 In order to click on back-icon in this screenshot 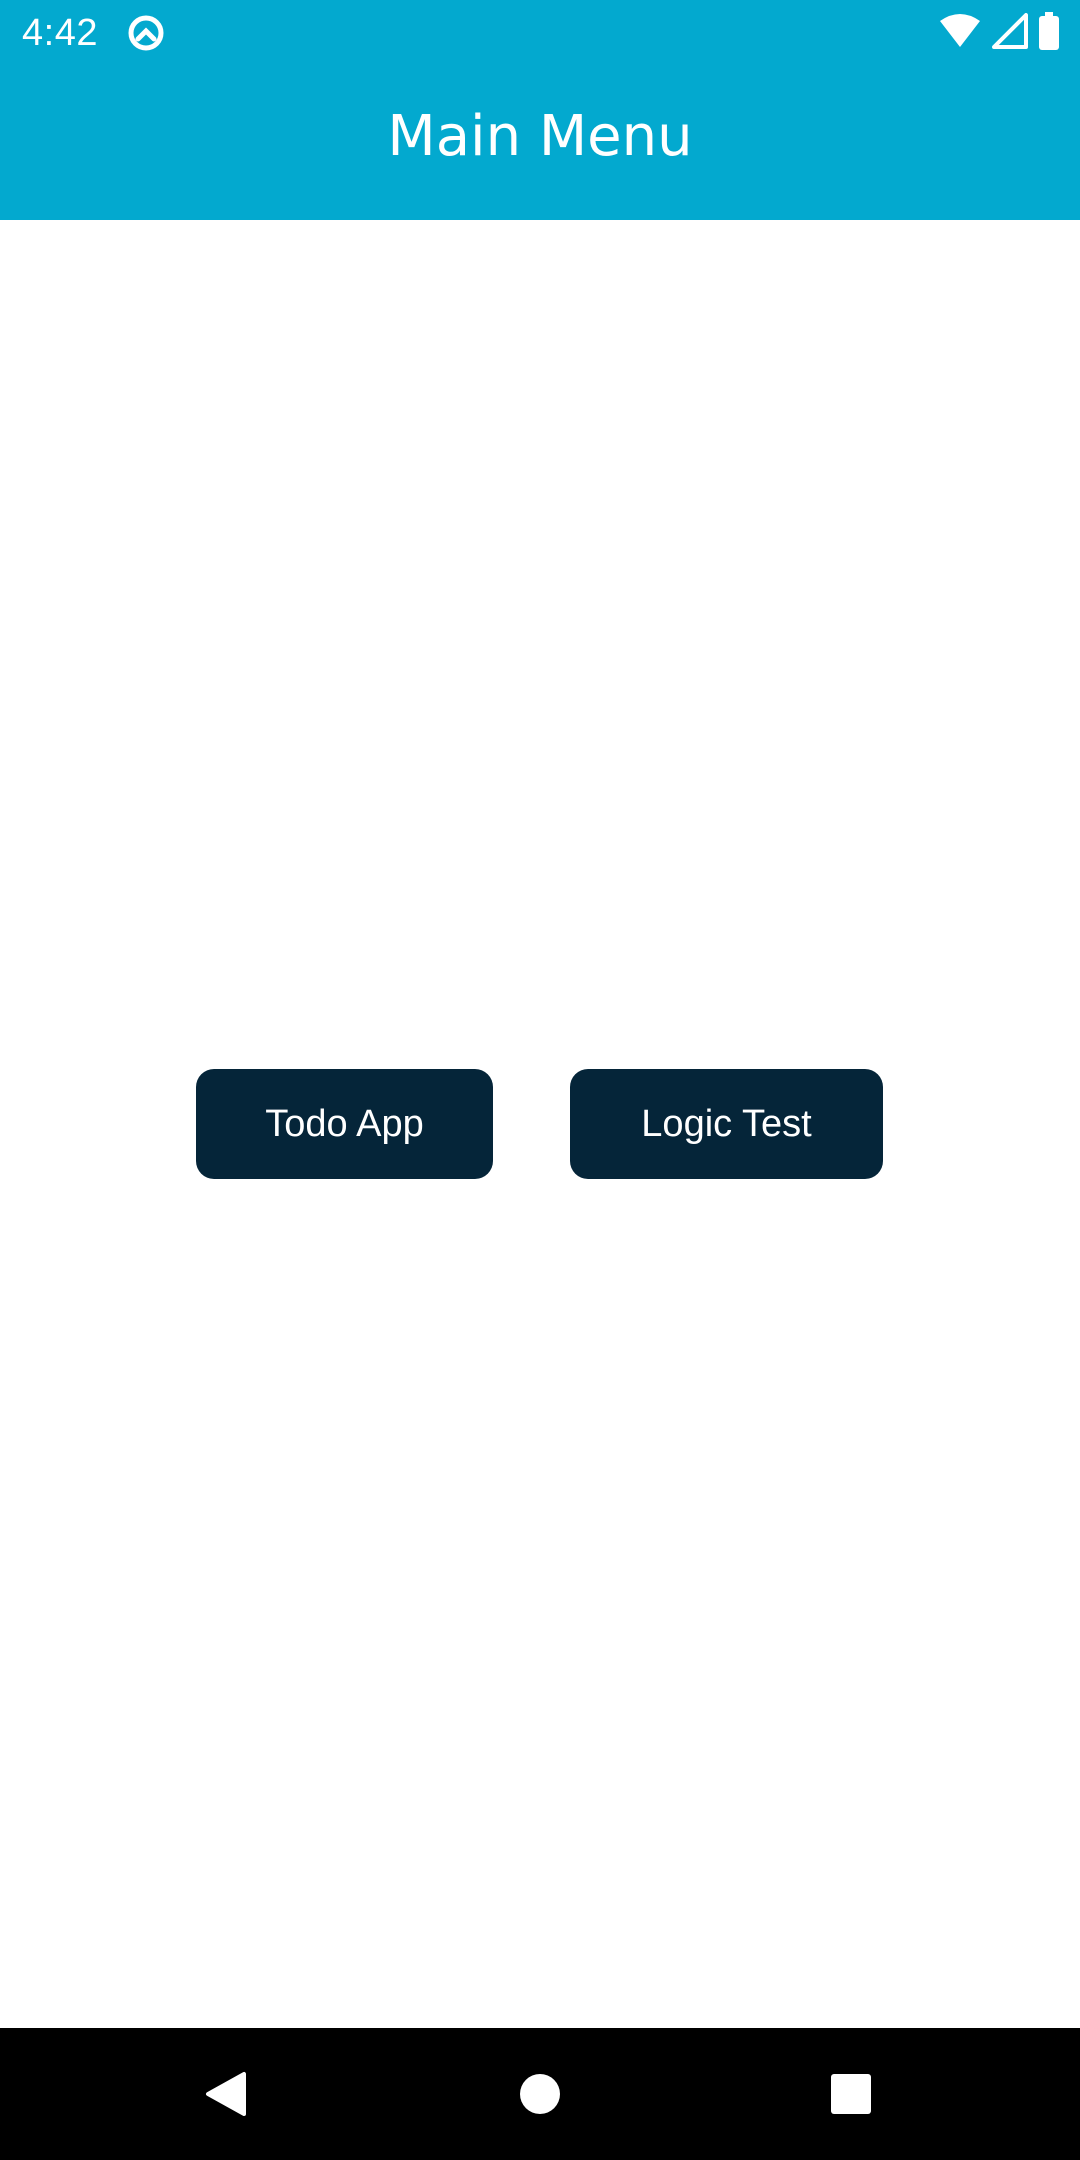, I will do `click(226, 2094)`.